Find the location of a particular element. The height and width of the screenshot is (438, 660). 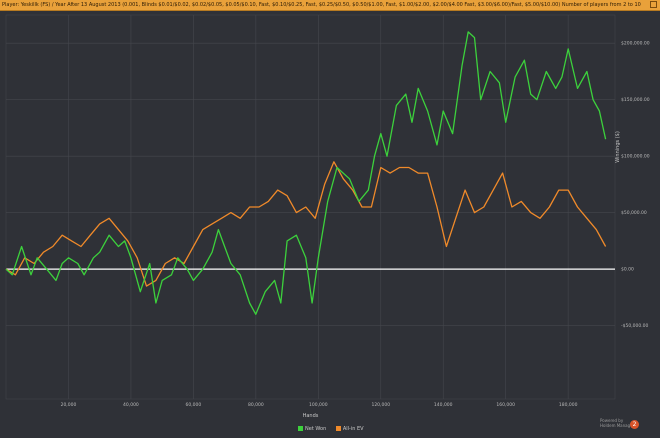

brand-logo: Powered by Holdem Manager 2 is located at coordinates (619, 423).